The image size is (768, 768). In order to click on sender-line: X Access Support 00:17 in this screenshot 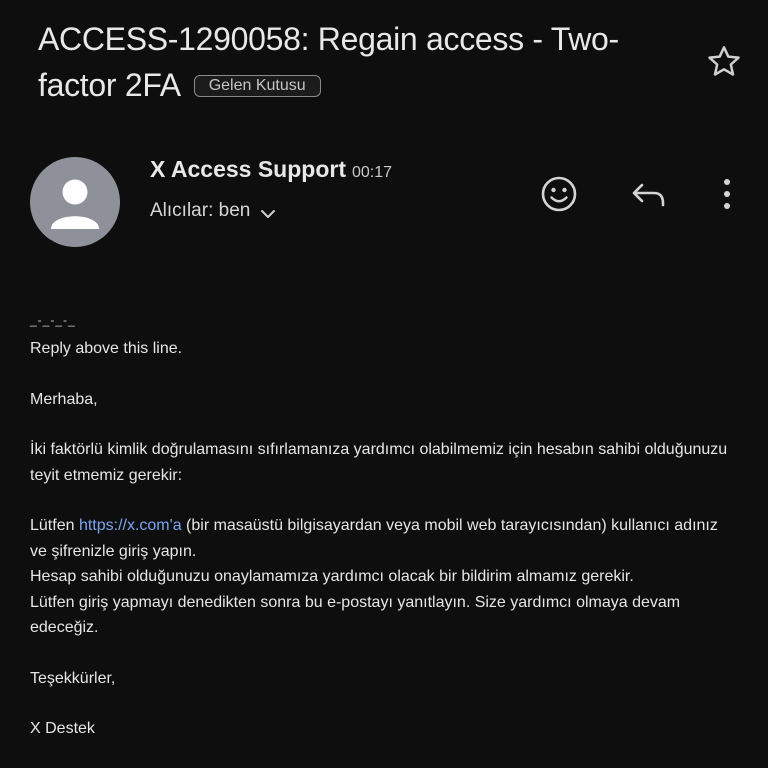, I will do `click(271, 169)`.